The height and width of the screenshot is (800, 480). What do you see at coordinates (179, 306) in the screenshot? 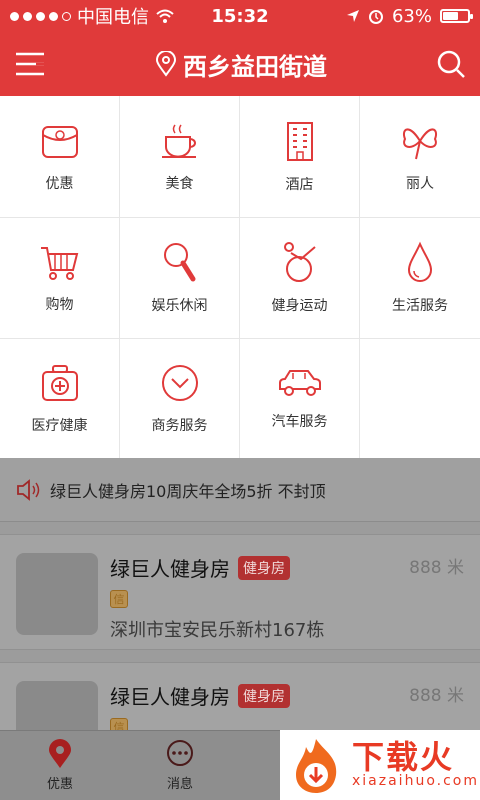
I see `category-label: 娱乐休闲` at bounding box center [179, 306].